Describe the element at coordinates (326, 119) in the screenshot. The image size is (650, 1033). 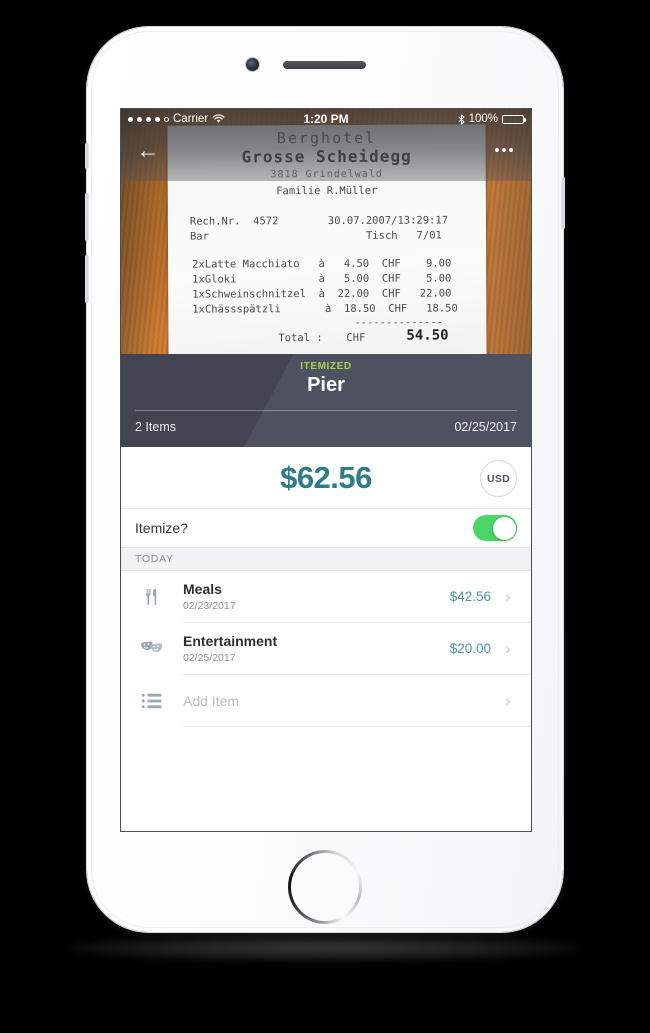
I see `status-bar: Carrier 1:20 PM 100%` at that location.